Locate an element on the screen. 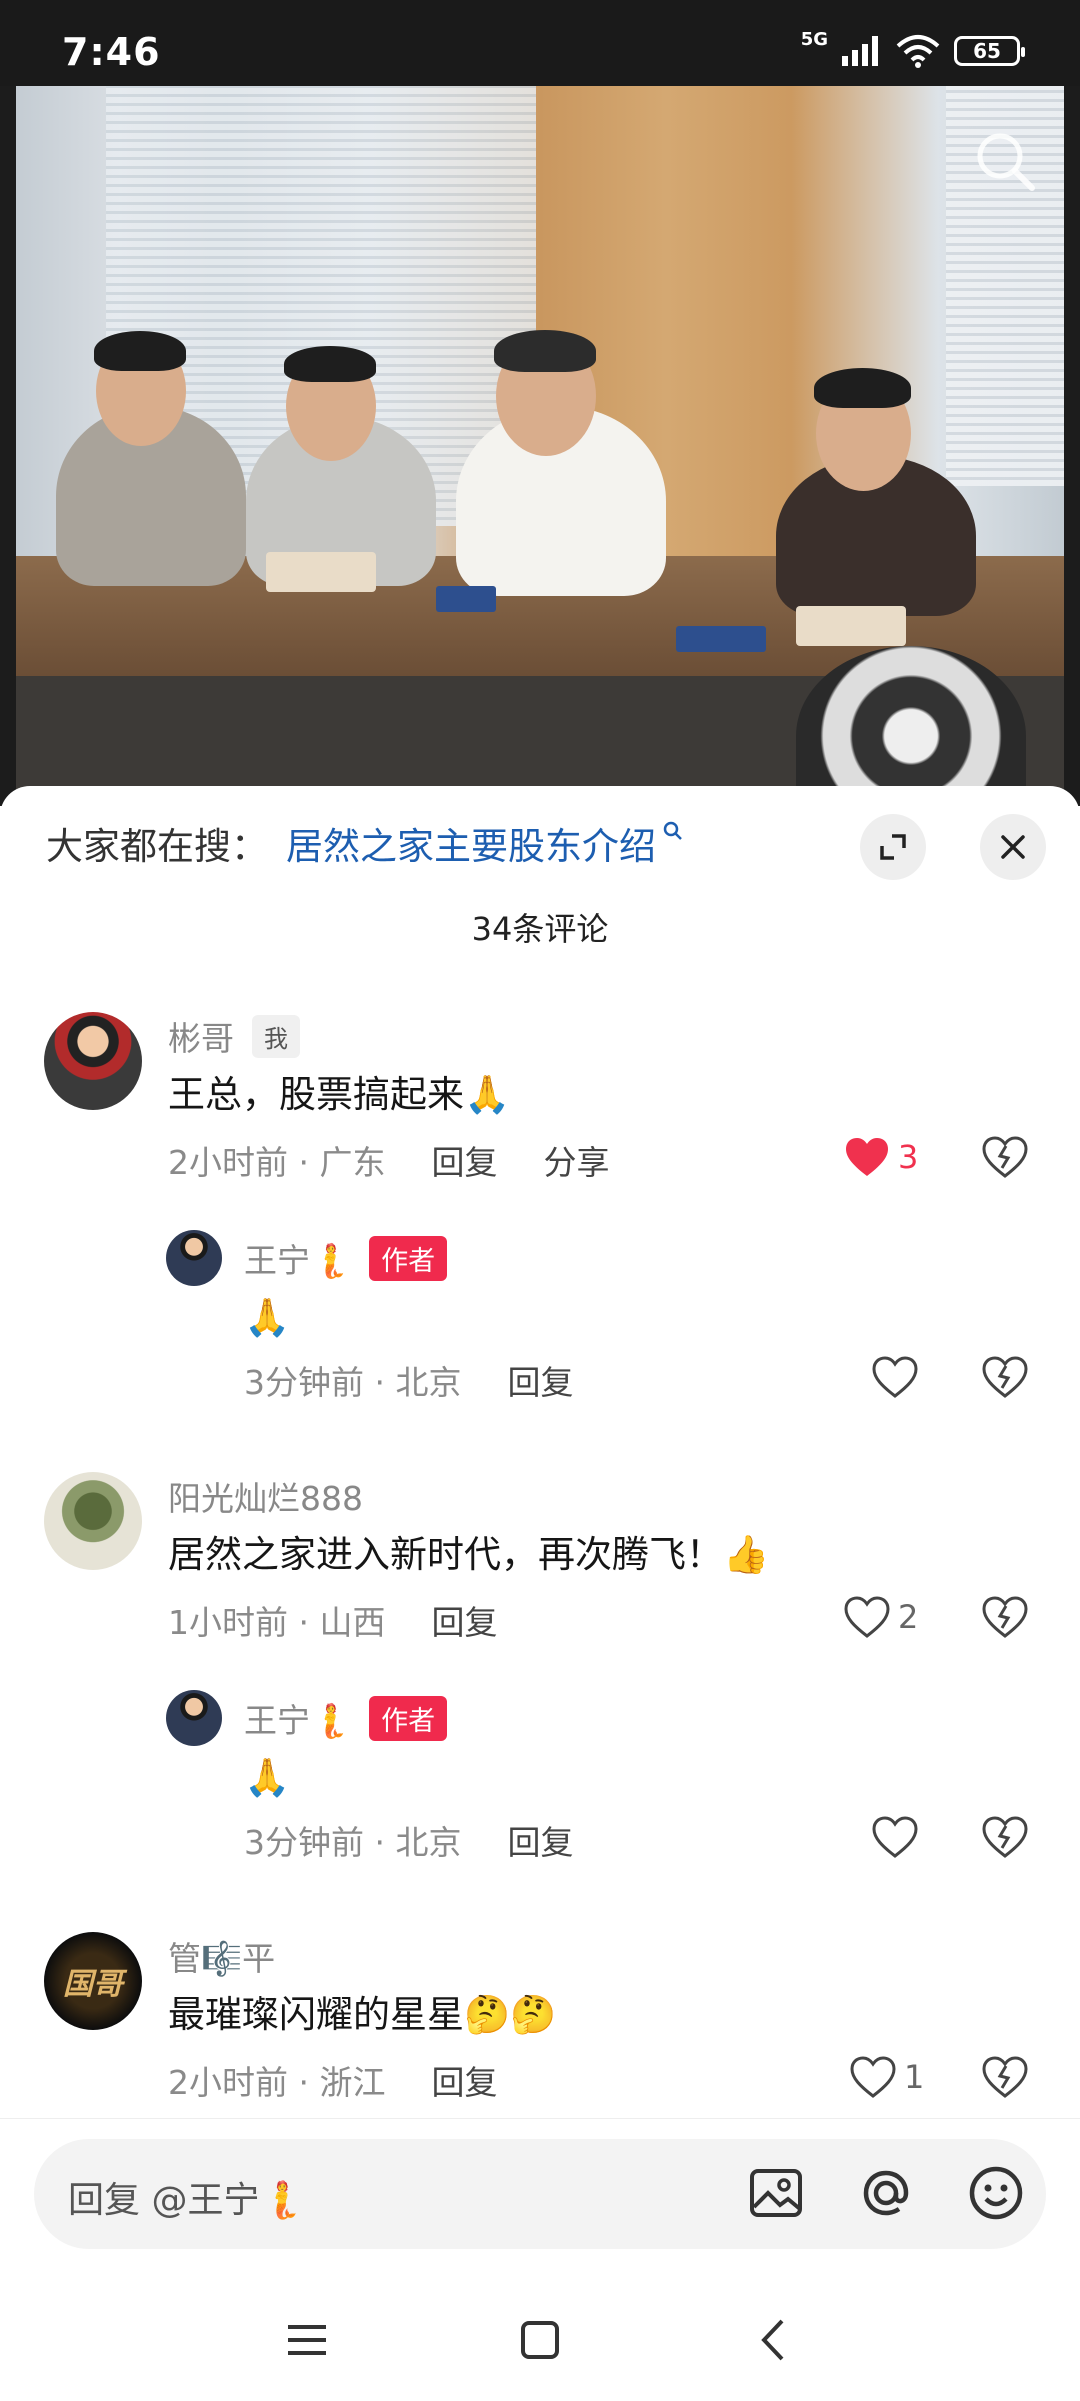  close-icon is located at coordinates (1013, 847).